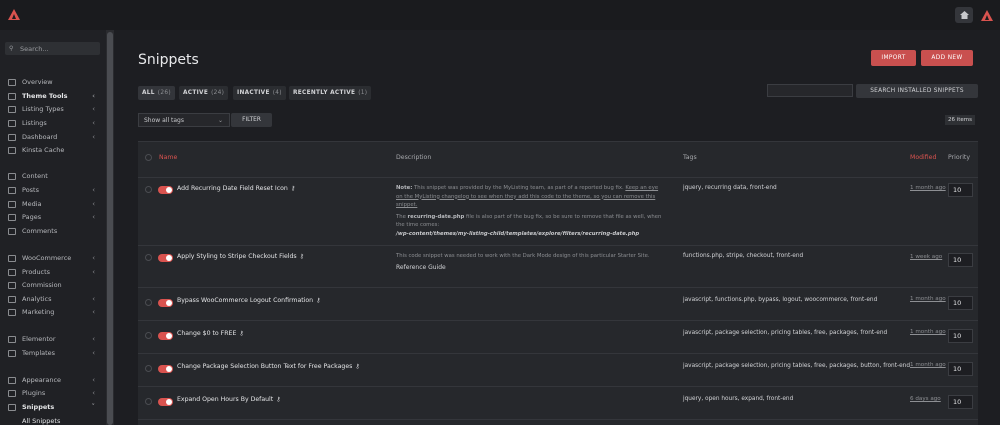 This screenshot has height=425, width=1000. I want to click on search-icon: ⚲, so click(11, 48).